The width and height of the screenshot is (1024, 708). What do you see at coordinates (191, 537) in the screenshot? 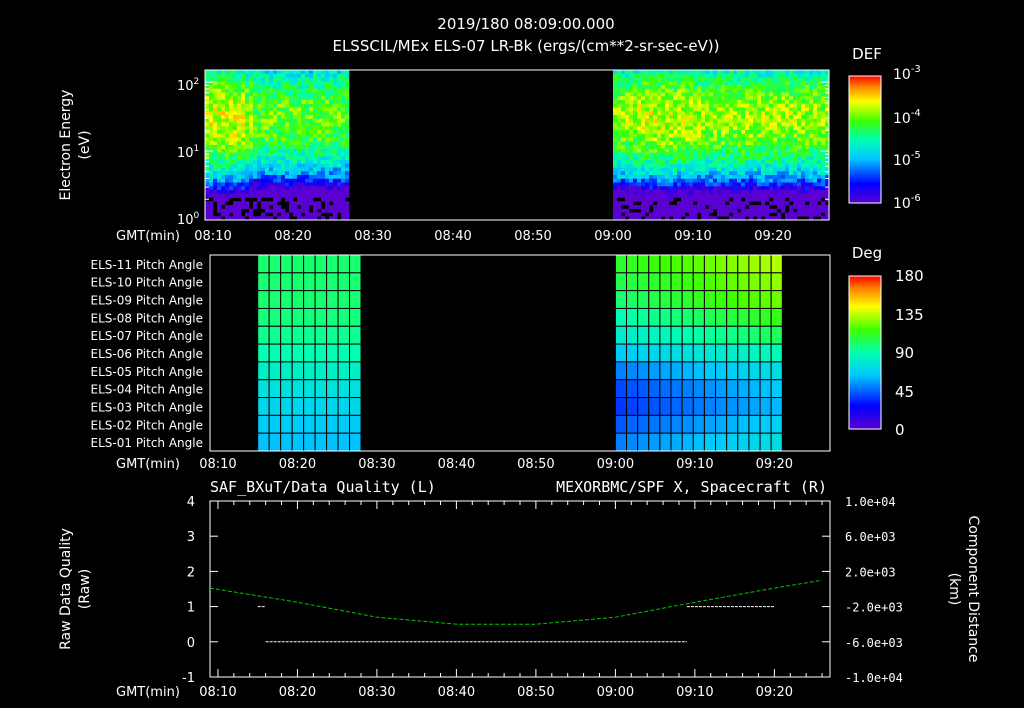
I see `quality-left-tick-label: 3` at bounding box center [191, 537].